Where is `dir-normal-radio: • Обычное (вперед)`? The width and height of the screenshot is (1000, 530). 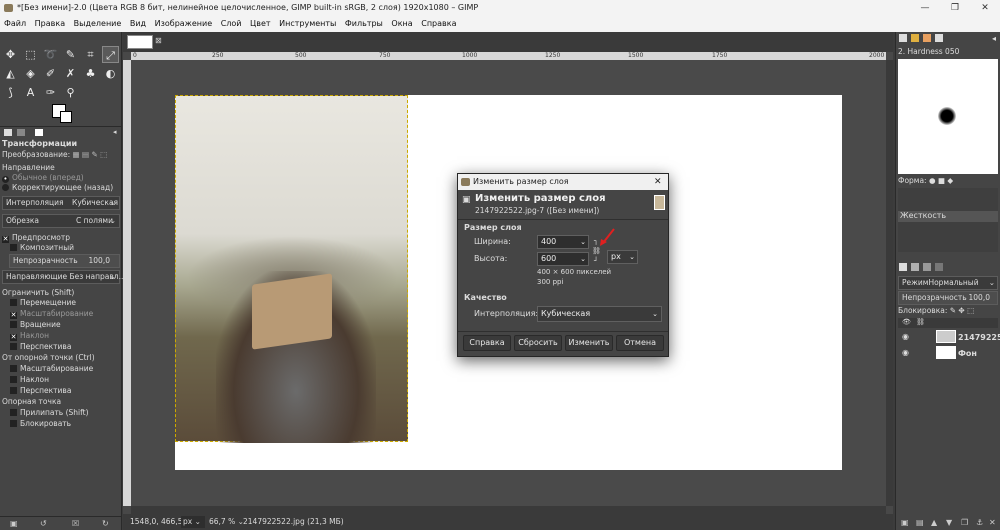 dir-normal-radio: • Обычное (вперед) is located at coordinates (43, 178).